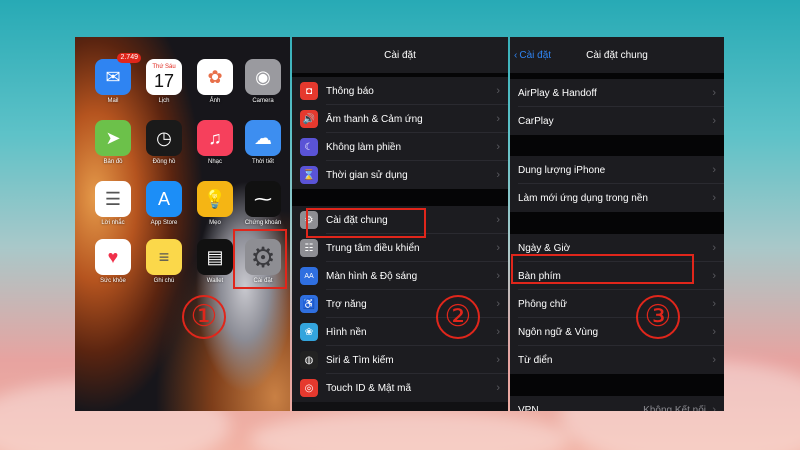 The image size is (800, 450). Describe the element at coordinates (562, 170) in the screenshot. I see `row-label: Dung lượng iPhone` at that location.